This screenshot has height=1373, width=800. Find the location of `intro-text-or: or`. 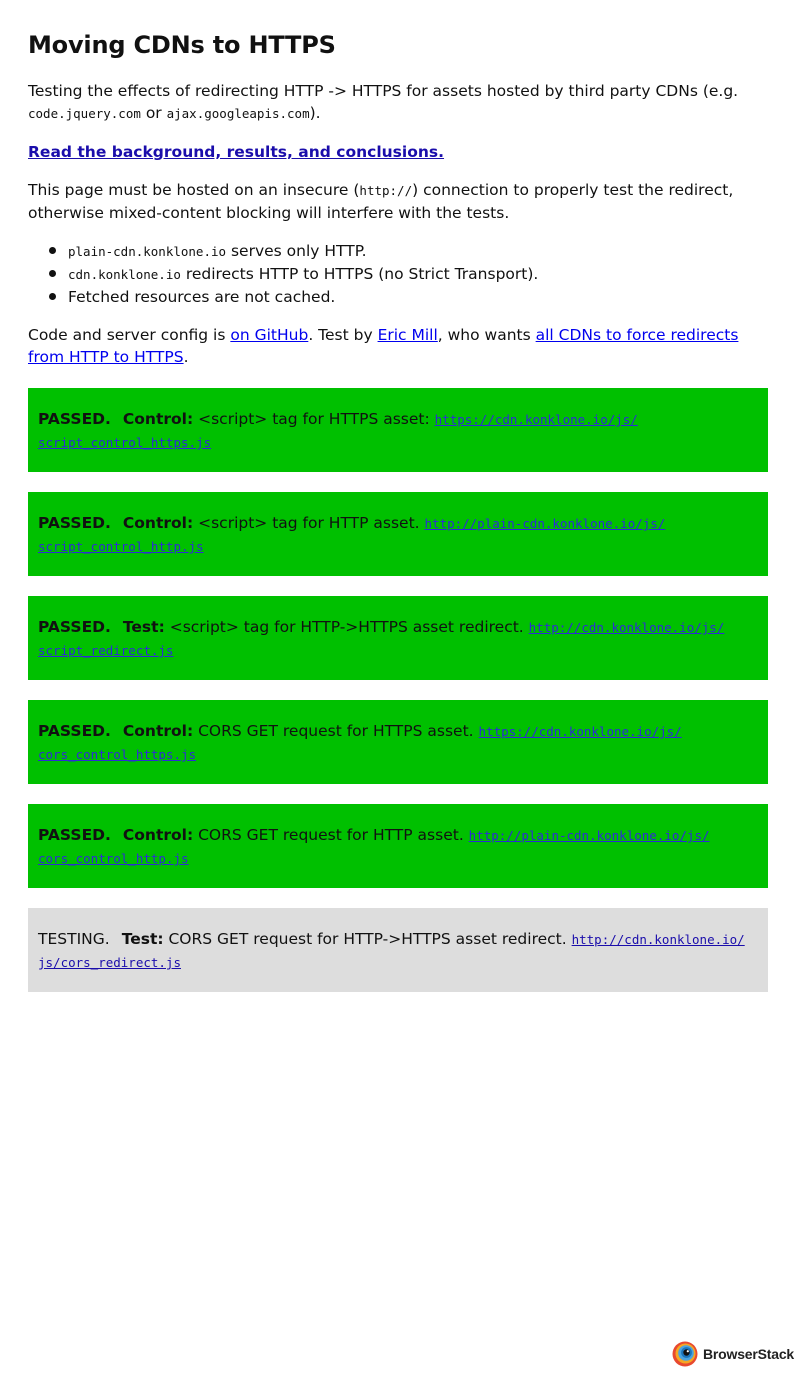

intro-text-or: or is located at coordinates (153, 113).